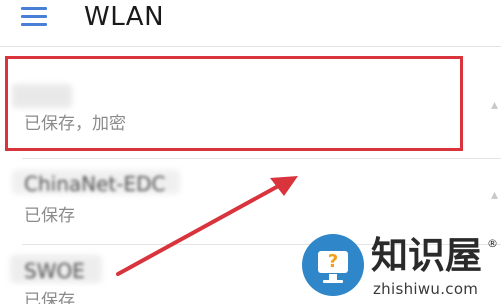 Image resolution: width=501 pixels, height=304 pixels. Describe the element at coordinates (250, 46) in the screenshot. I see `header-divider` at that location.